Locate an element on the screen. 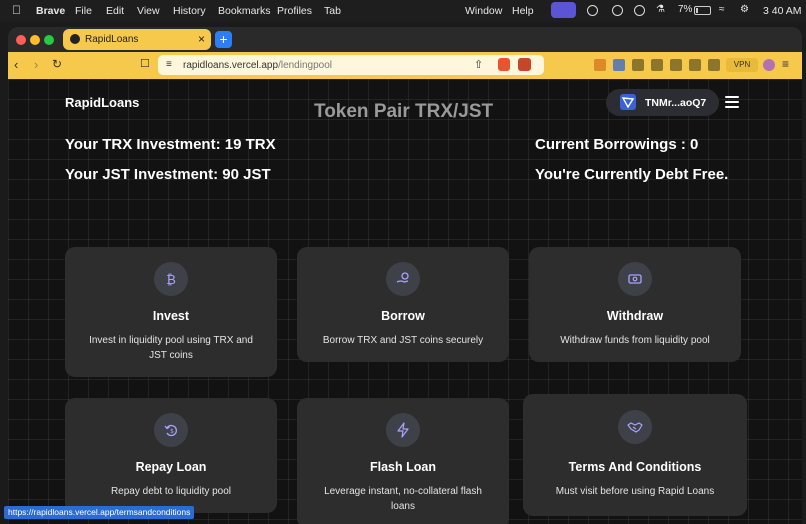  vpn-label: VPN is located at coordinates (742, 64).